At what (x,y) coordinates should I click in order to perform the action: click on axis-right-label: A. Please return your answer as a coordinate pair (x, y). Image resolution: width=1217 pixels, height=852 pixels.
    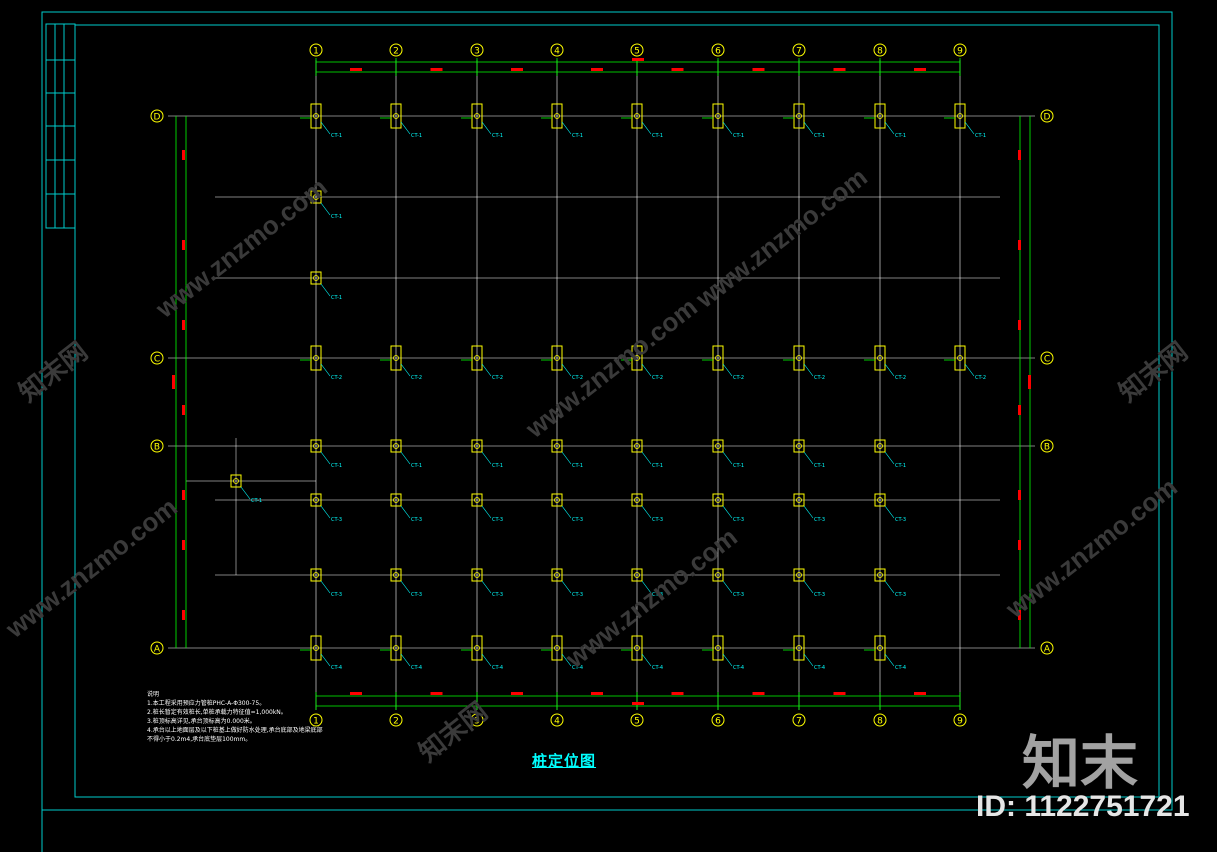
    Looking at the image, I should click on (1047, 650).